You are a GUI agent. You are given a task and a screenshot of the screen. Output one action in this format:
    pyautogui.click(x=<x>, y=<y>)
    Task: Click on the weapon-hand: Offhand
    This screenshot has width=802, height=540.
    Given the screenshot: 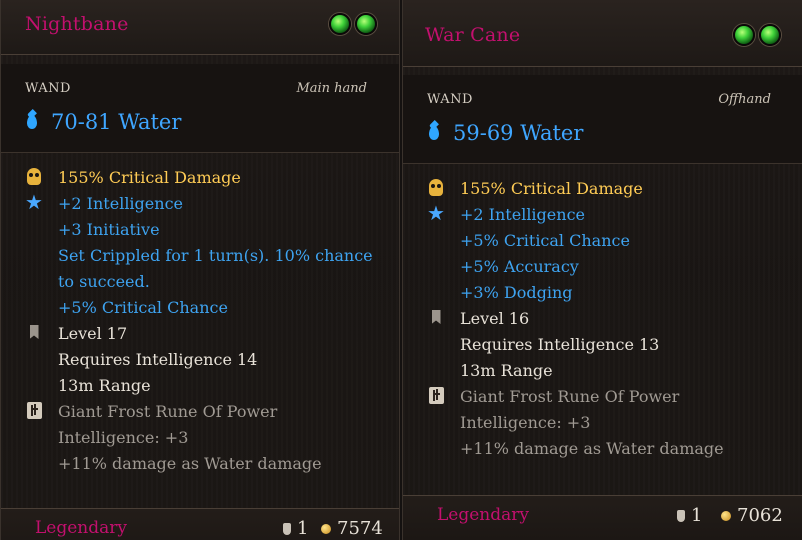 What is the action you would take?
    pyautogui.click(x=744, y=99)
    